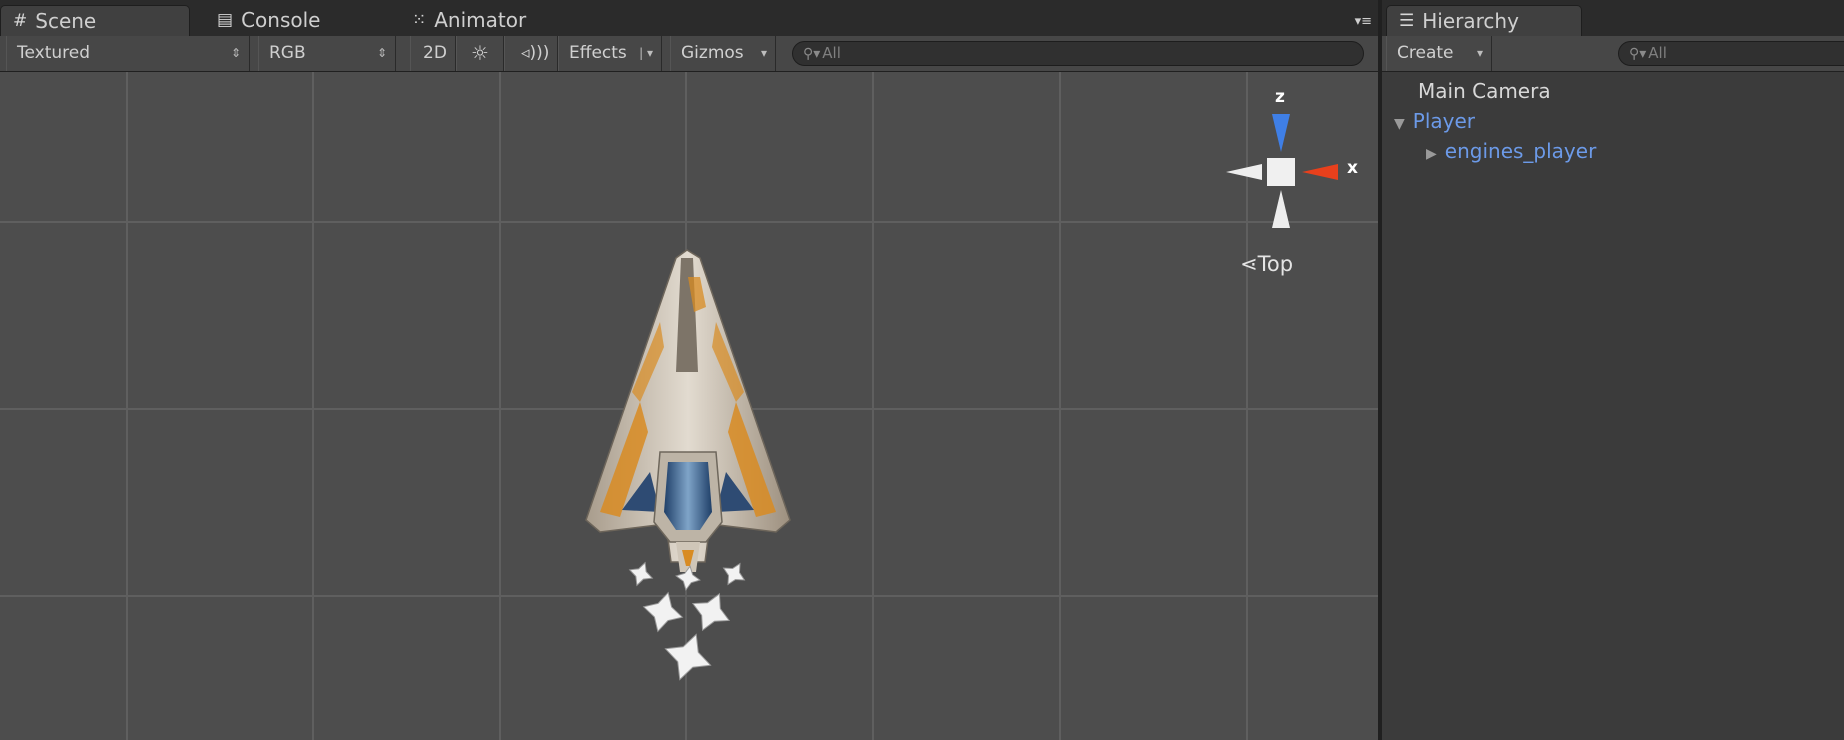 The height and width of the screenshot is (740, 1844). Describe the element at coordinates (1281, 133) in the screenshot. I see `z-axis-cone` at that location.